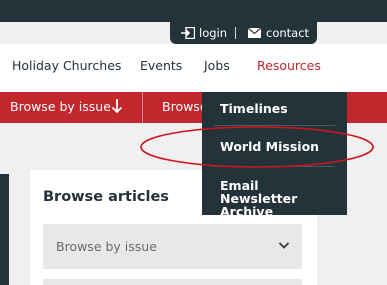 This screenshot has height=285, width=387. I want to click on menu-item-email-newsletter-archive: Email Newsletter Archive, so click(279, 198).